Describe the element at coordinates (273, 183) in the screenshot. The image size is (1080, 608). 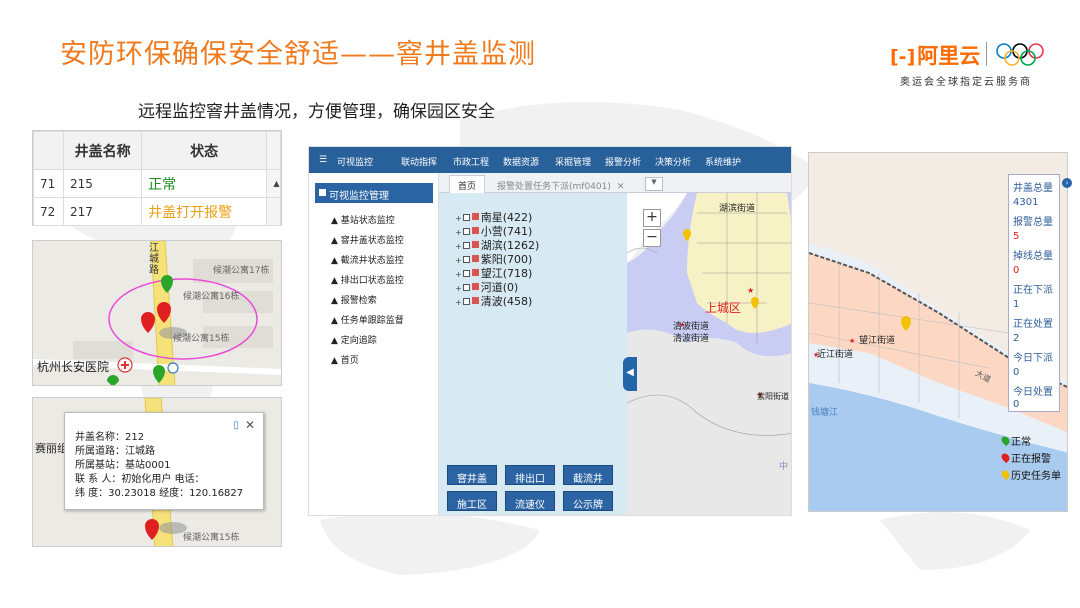
I see `scroll-up-icon: ▲` at that location.